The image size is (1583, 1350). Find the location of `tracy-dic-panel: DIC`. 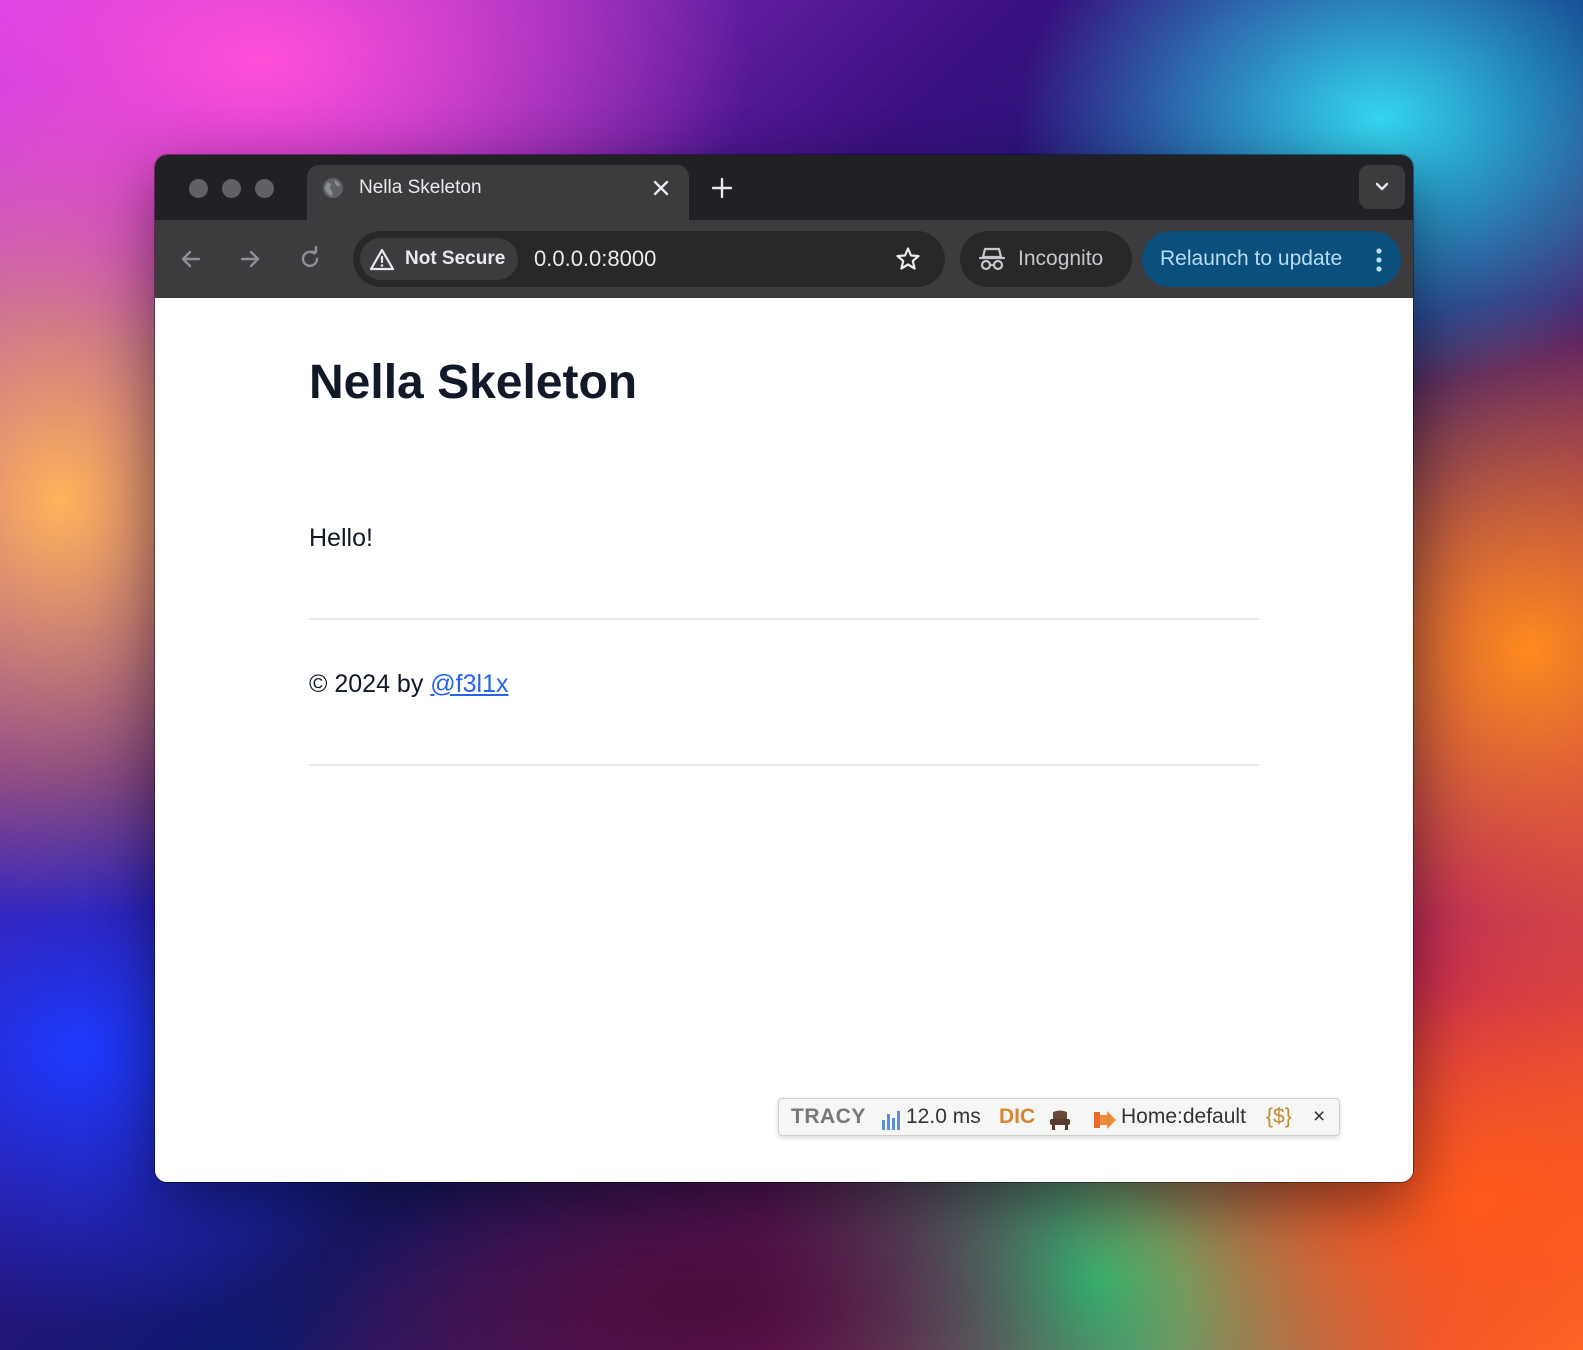

tracy-dic-panel: DIC is located at coordinates (1017, 1117).